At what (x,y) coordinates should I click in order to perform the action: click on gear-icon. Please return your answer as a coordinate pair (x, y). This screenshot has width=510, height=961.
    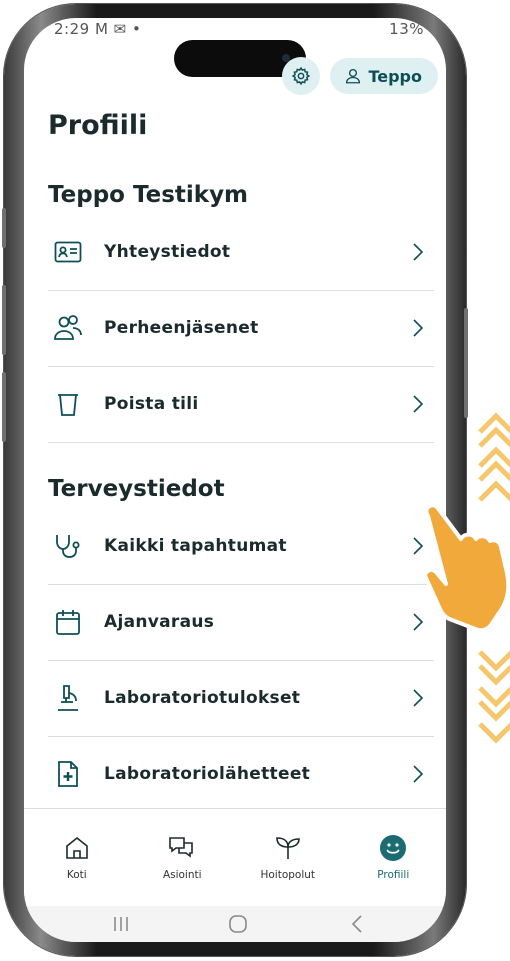
    Looking at the image, I should click on (301, 76).